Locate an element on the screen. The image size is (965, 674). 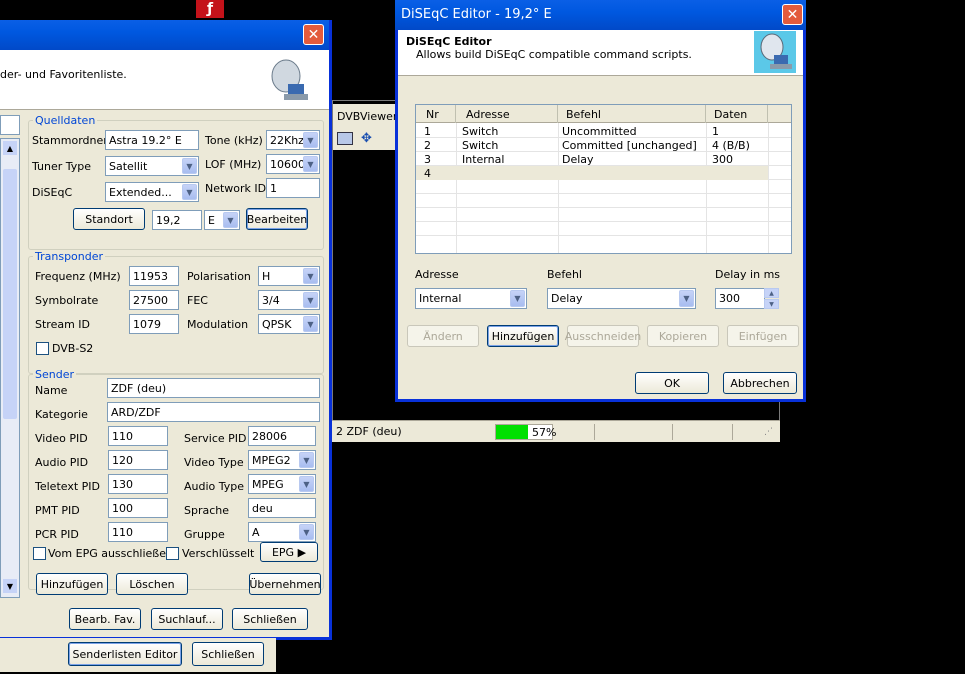
column-header-daten: Daten is located at coordinates (737, 114).